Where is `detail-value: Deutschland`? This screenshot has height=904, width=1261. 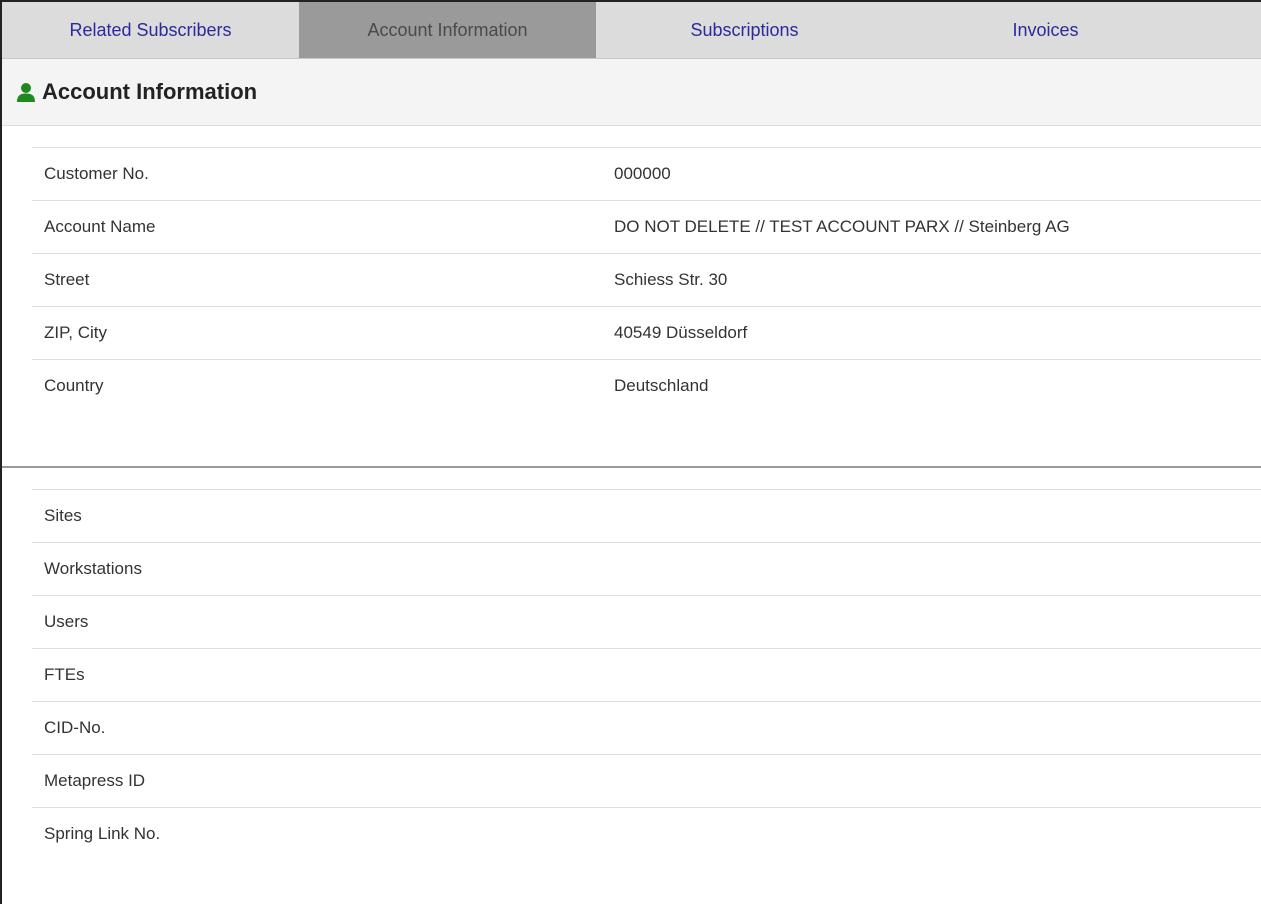
detail-value: Deutschland is located at coordinates (661, 385).